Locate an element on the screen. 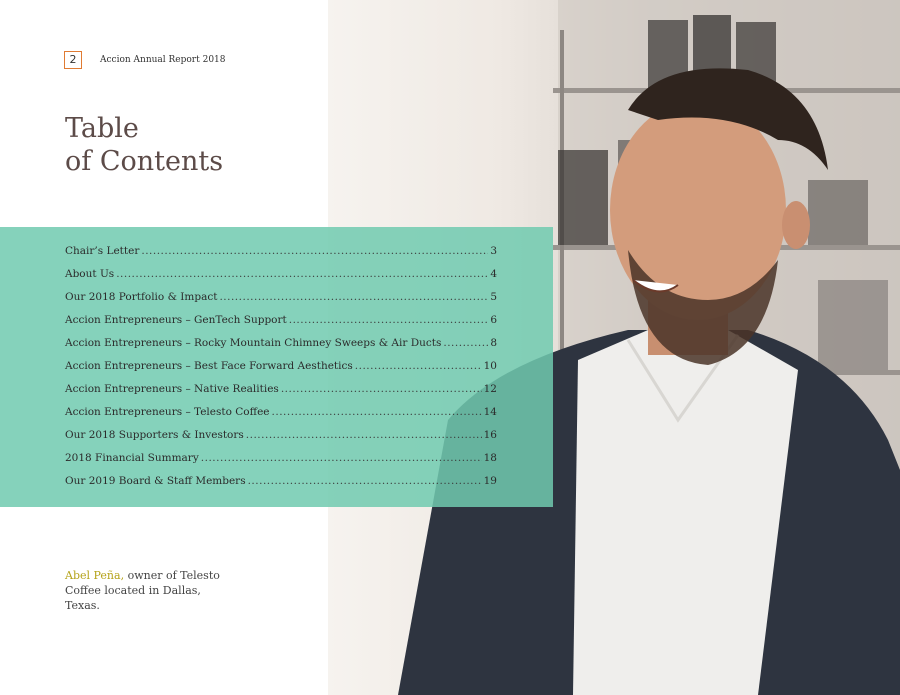 The height and width of the screenshot is (695, 900). toc-entry-page: 14 is located at coordinates (490, 412).